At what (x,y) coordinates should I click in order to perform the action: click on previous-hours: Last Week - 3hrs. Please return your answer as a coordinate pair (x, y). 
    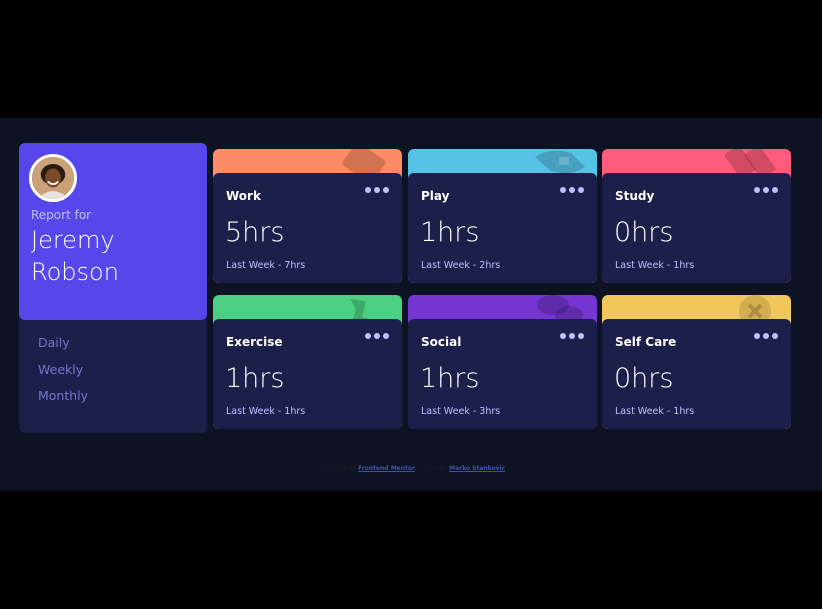
    Looking at the image, I should click on (461, 411).